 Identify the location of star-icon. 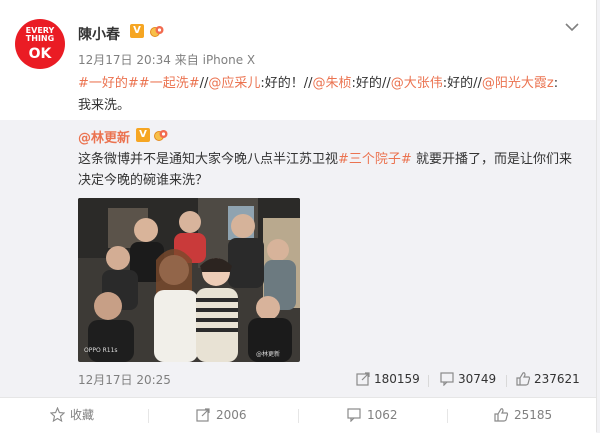
(57, 414).